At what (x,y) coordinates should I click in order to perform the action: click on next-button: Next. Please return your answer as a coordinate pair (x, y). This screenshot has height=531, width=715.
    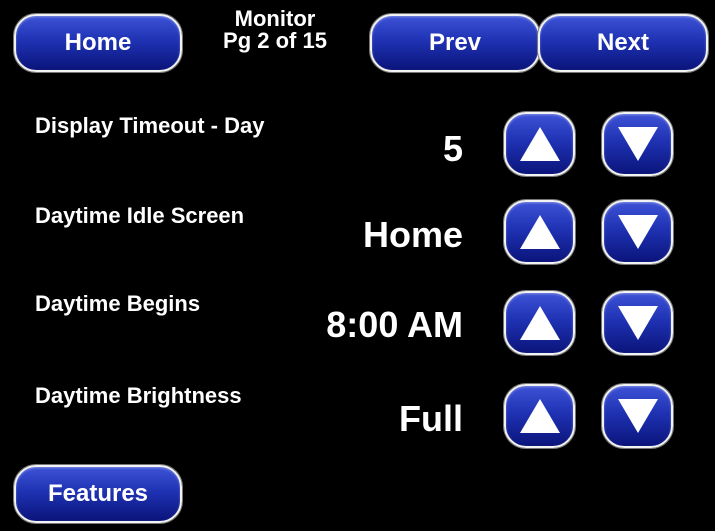
    Looking at the image, I should click on (623, 43).